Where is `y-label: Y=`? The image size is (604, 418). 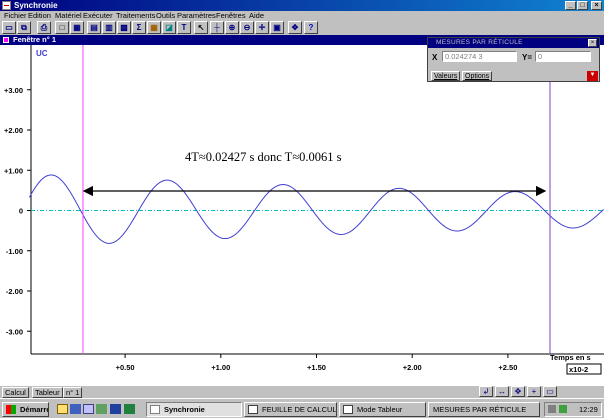 y-label: Y= is located at coordinates (527, 57).